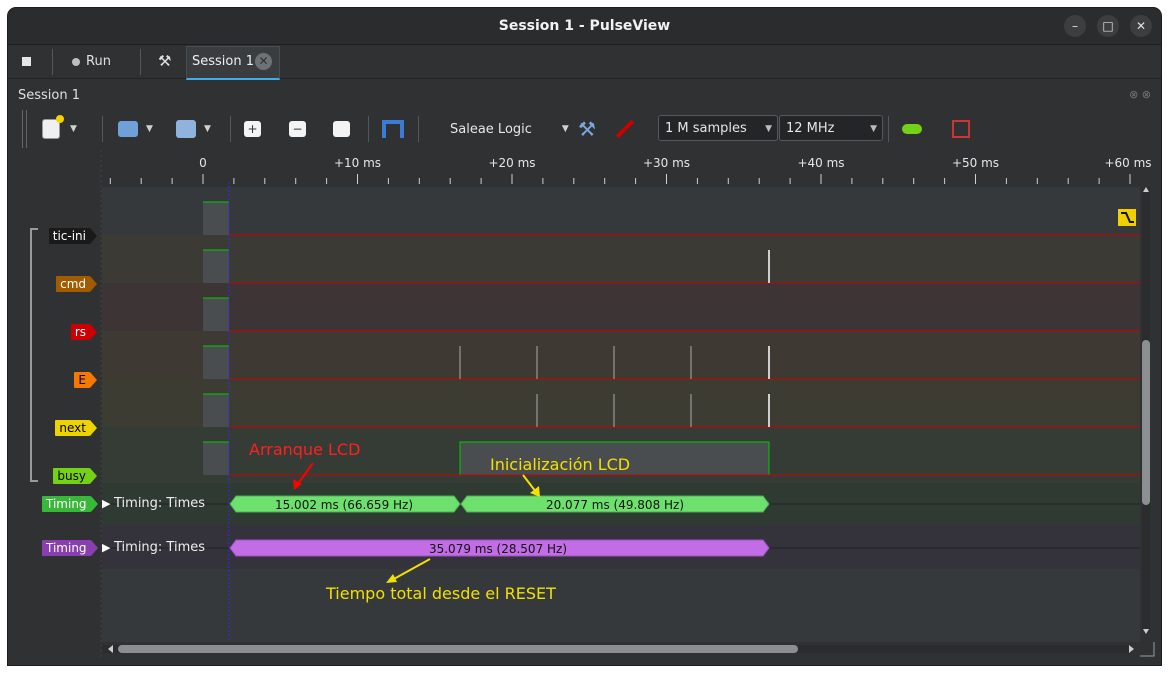  Describe the element at coordinates (106, 503) in the screenshot. I see `expand-decoder-1-icon: ▶` at that location.